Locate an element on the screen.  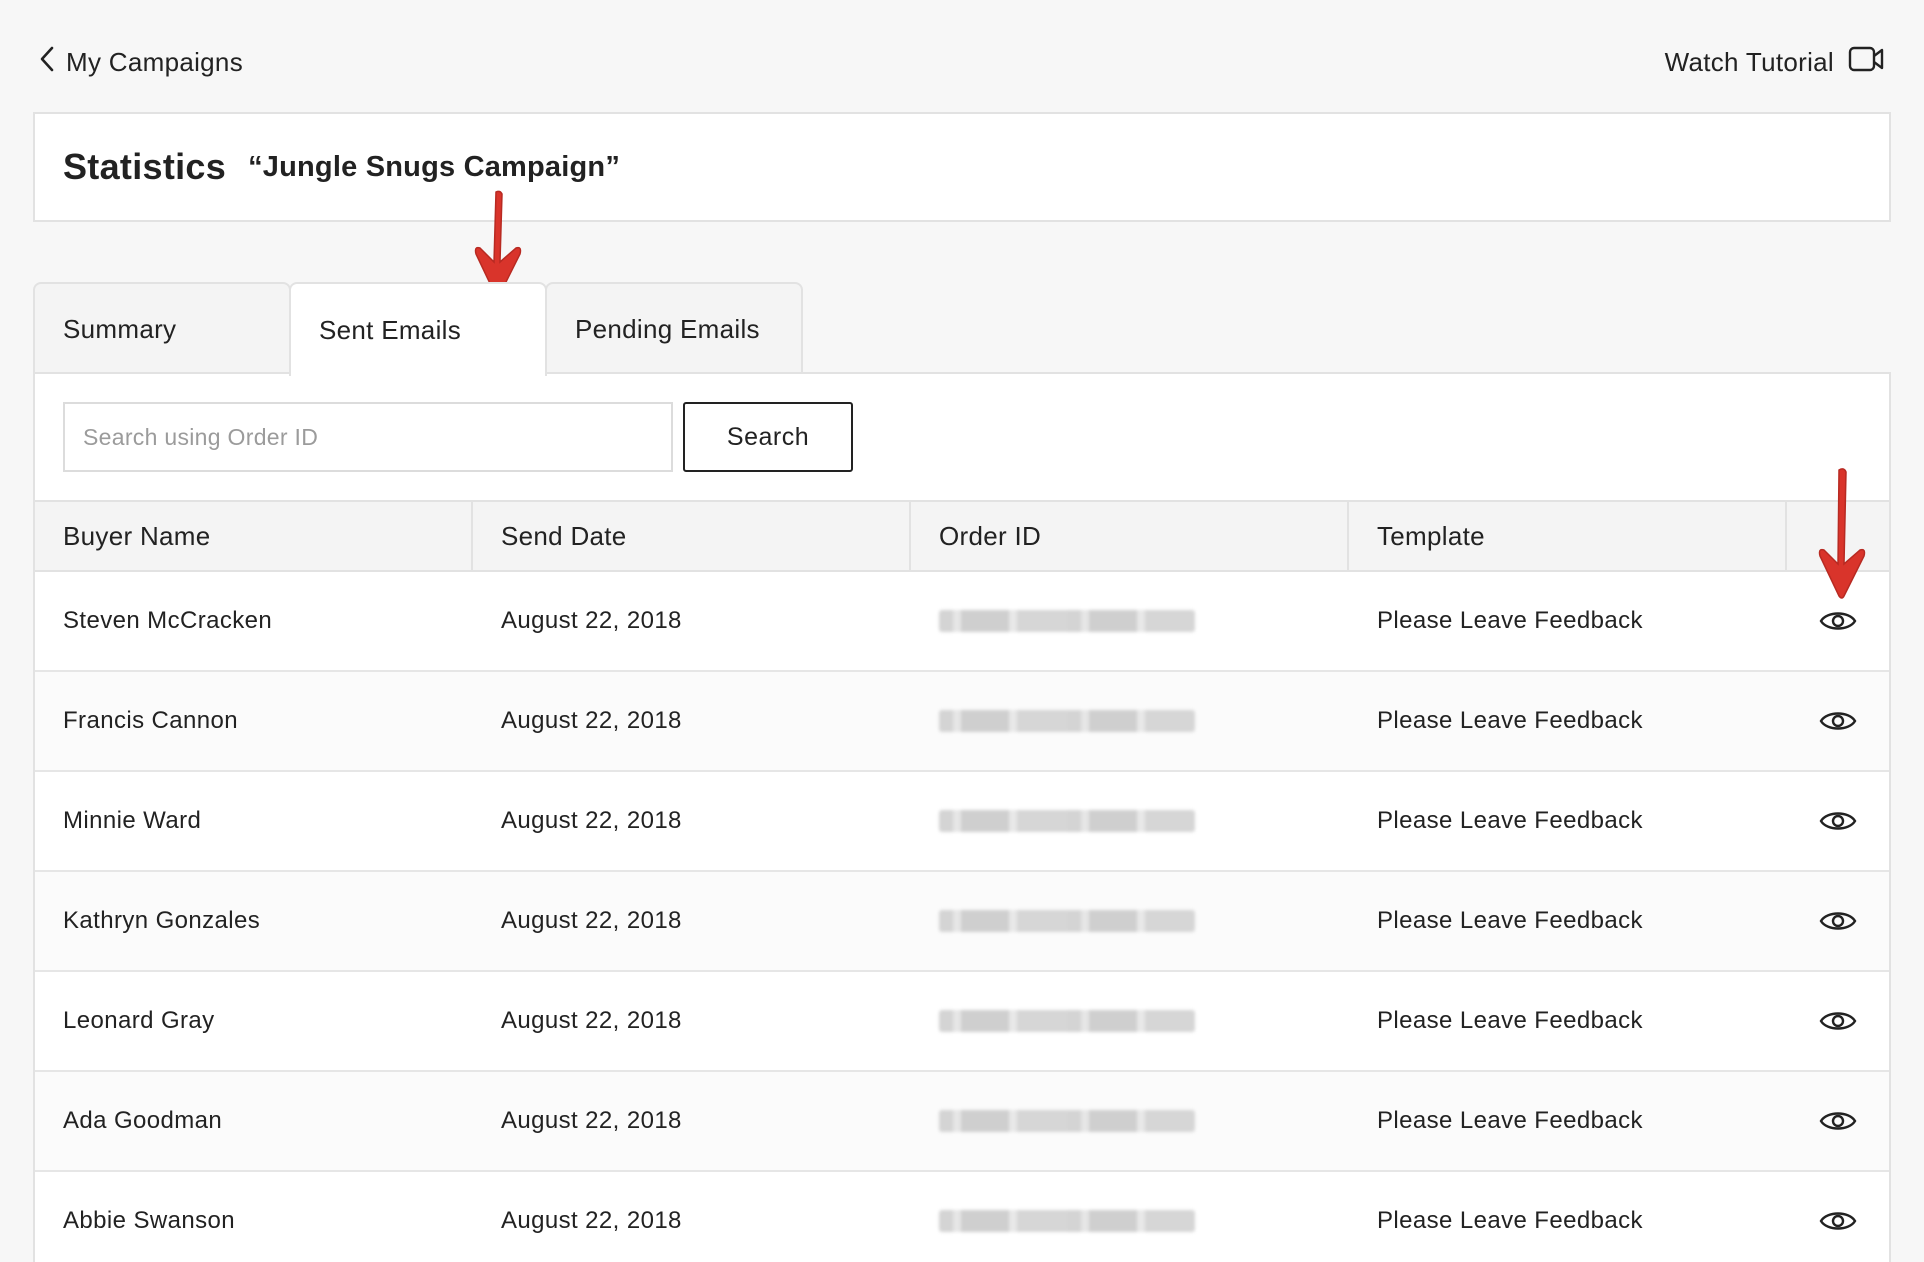
table-header: Buyer Name Send Date Order ID Template is located at coordinates (962, 536).